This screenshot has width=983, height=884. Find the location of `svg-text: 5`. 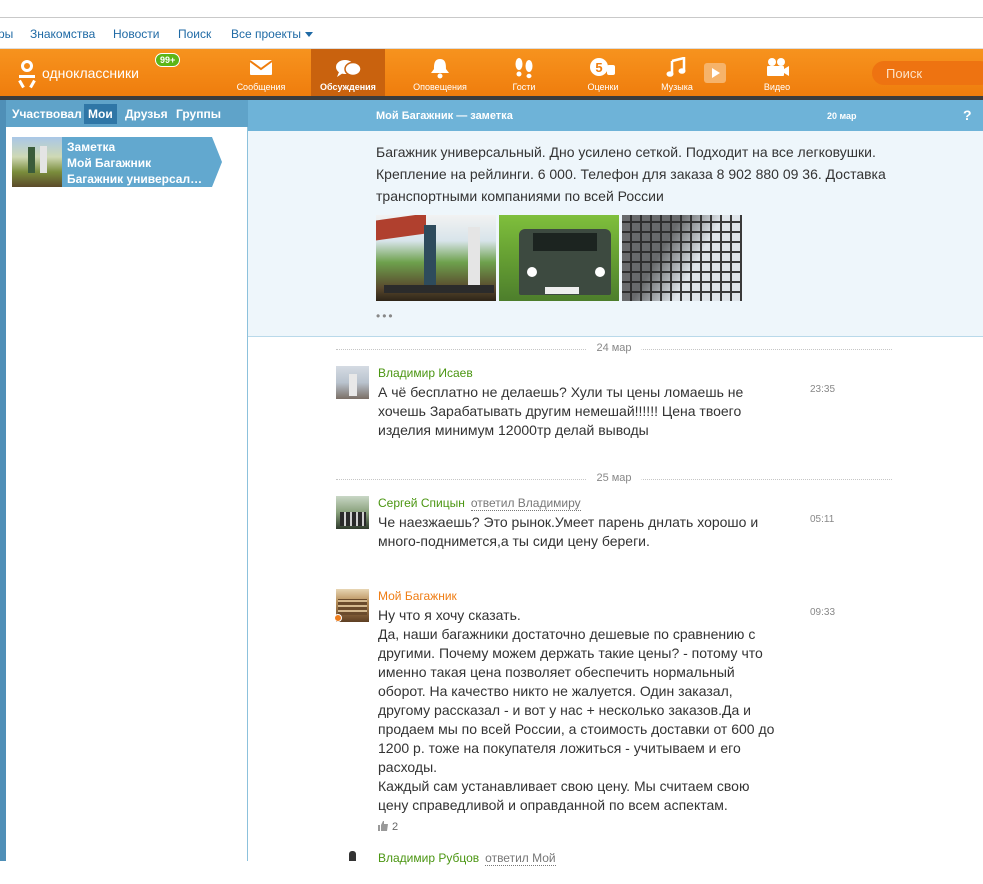

svg-text: 5 is located at coordinates (598, 67).